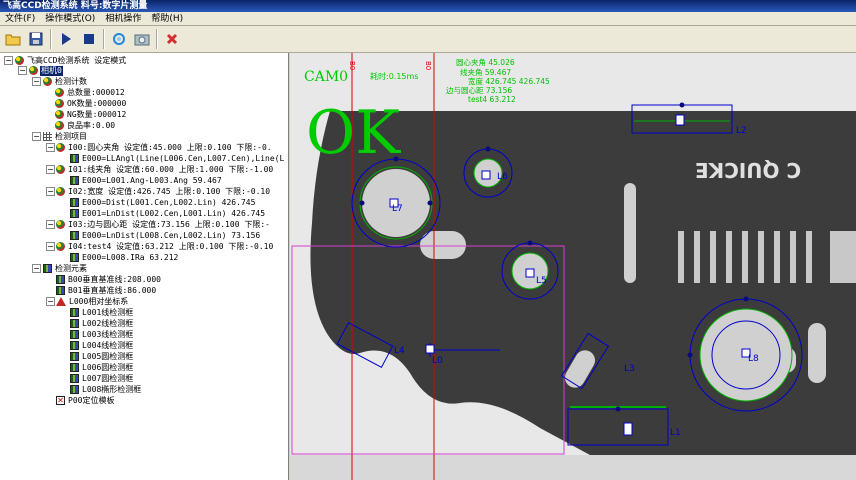 The width and height of the screenshot is (856, 480). Describe the element at coordinates (124, 257) in the screenshot. I see `tree-expression: E000=L008.IRa 63.212` at that location.